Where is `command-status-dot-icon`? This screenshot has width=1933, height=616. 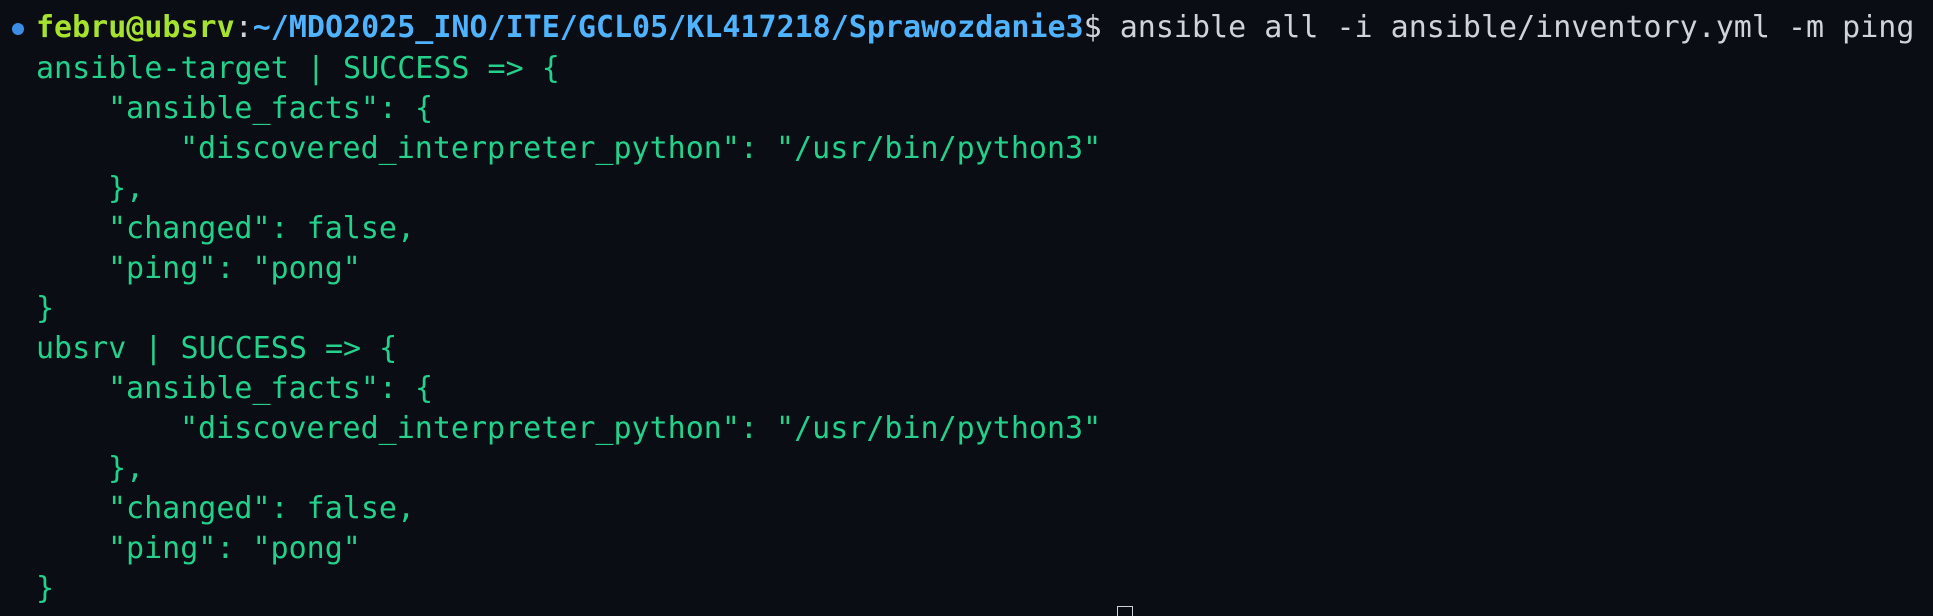 command-status-dot-icon is located at coordinates (18, 29).